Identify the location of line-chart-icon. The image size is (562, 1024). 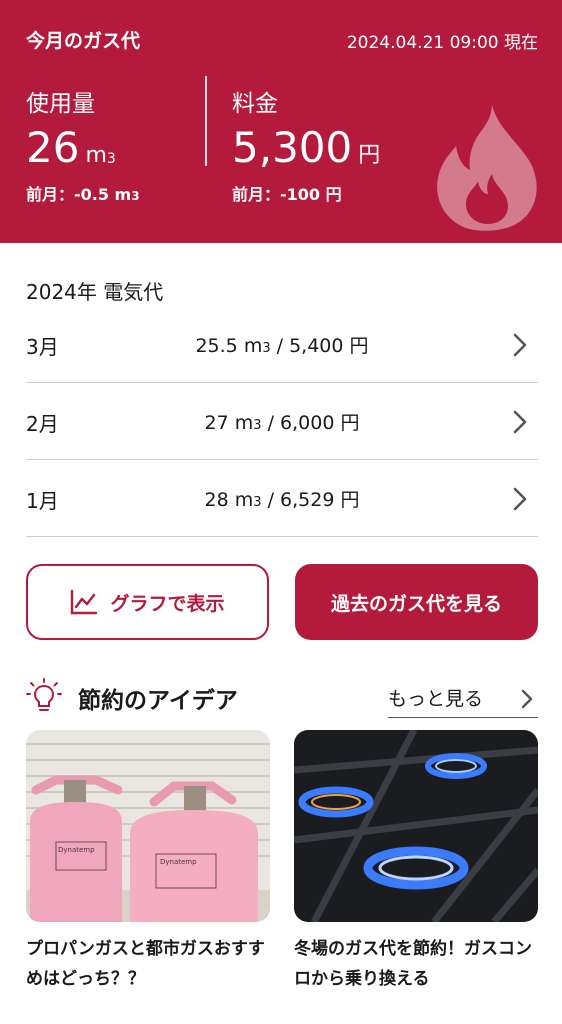
(84, 602).